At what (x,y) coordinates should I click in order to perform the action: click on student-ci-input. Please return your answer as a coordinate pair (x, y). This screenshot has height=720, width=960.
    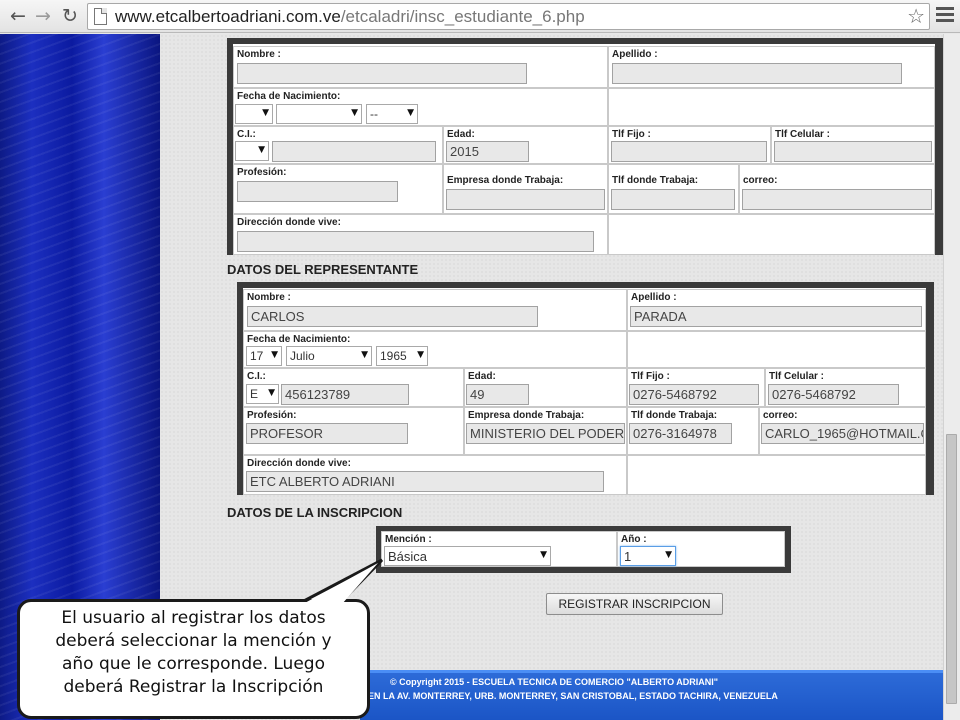
    Looking at the image, I should click on (354, 151).